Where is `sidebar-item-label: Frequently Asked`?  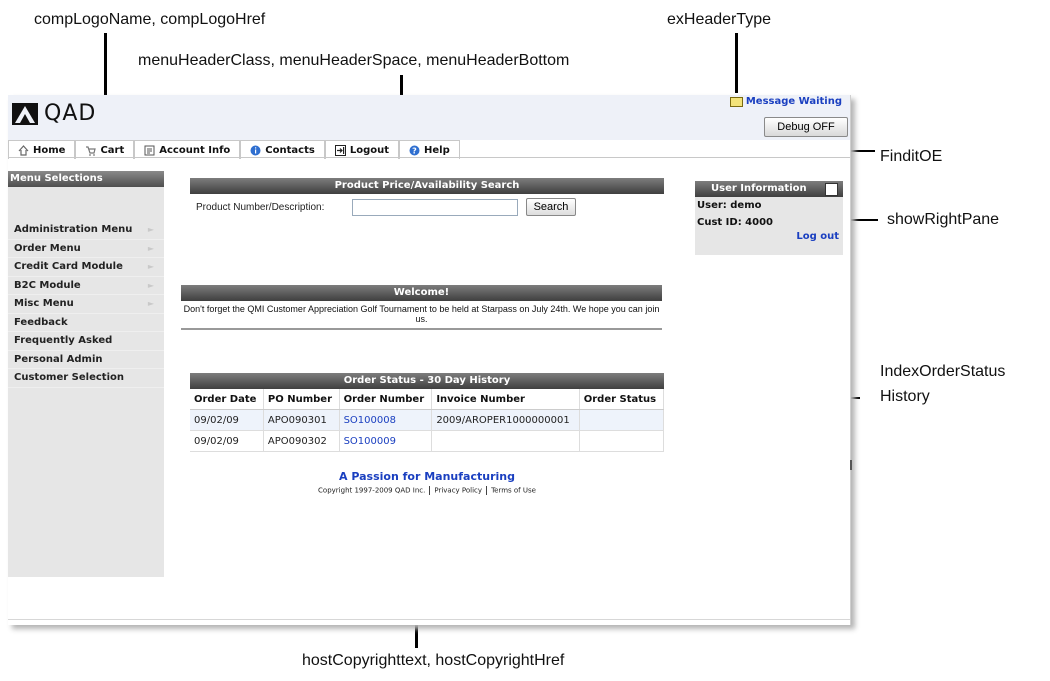
sidebar-item-label: Frequently Asked is located at coordinates (63, 340).